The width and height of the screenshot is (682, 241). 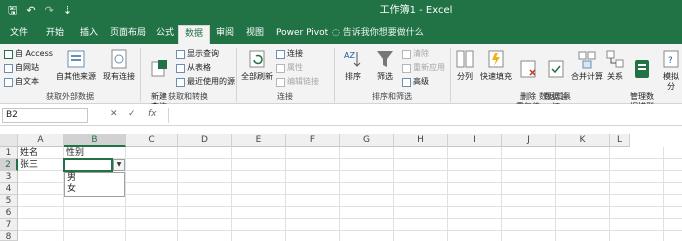 I want to click on cell-a2: 张三, so click(x=40, y=165).